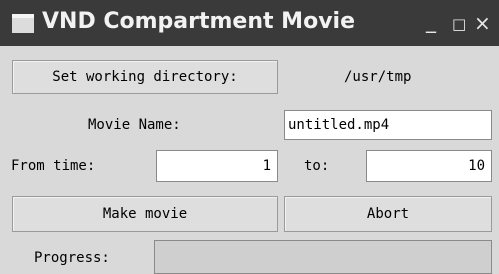  I want to click on abort-button: Abort, so click(388, 214).